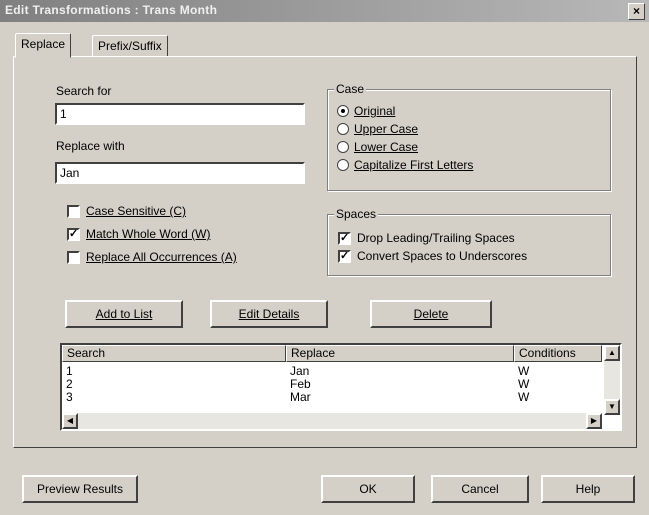 The width and height of the screenshot is (649, 515). I want to click on radio-lower-case: Lower Case, so click(377, 147).